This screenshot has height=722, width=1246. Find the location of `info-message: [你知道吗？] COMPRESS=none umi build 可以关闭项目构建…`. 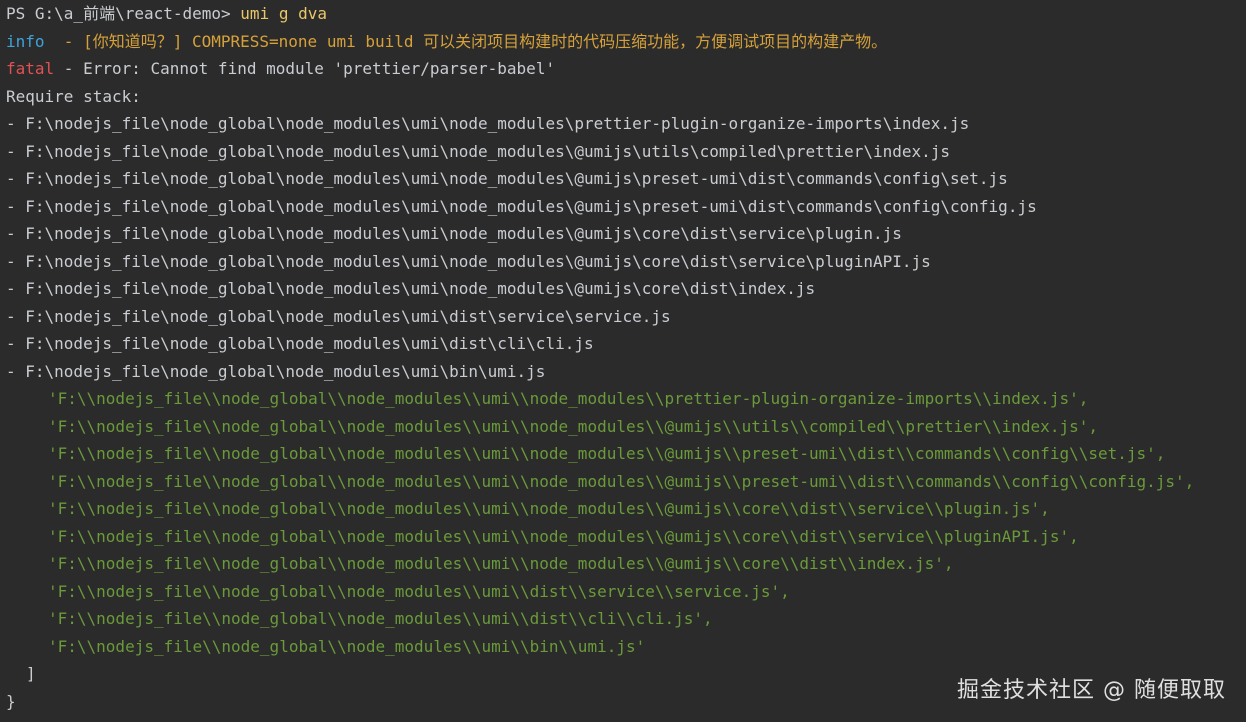

info-message: [你知道吗？] COMPRESS=none umi build 可以关闭项目构建… is located at coordinates (485, 41).